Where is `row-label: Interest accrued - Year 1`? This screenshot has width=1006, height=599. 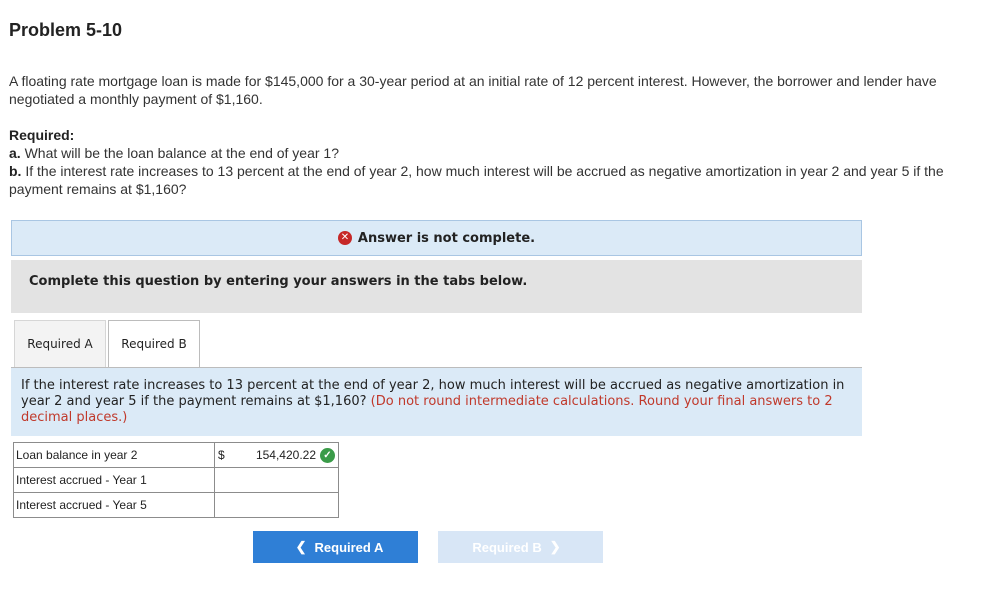 row-label: Interest accrued - Year 1 is located at coordinates (114, 480).